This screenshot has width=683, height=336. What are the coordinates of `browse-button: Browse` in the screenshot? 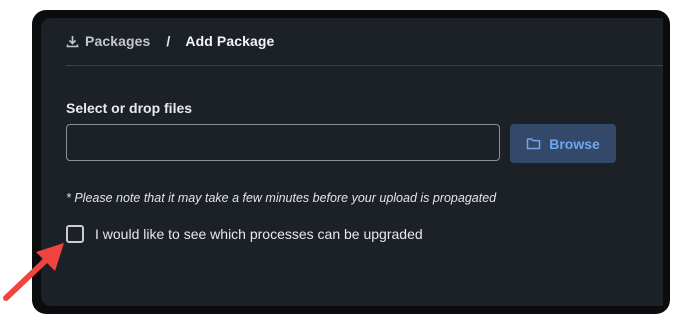 It's located at (563, 143).